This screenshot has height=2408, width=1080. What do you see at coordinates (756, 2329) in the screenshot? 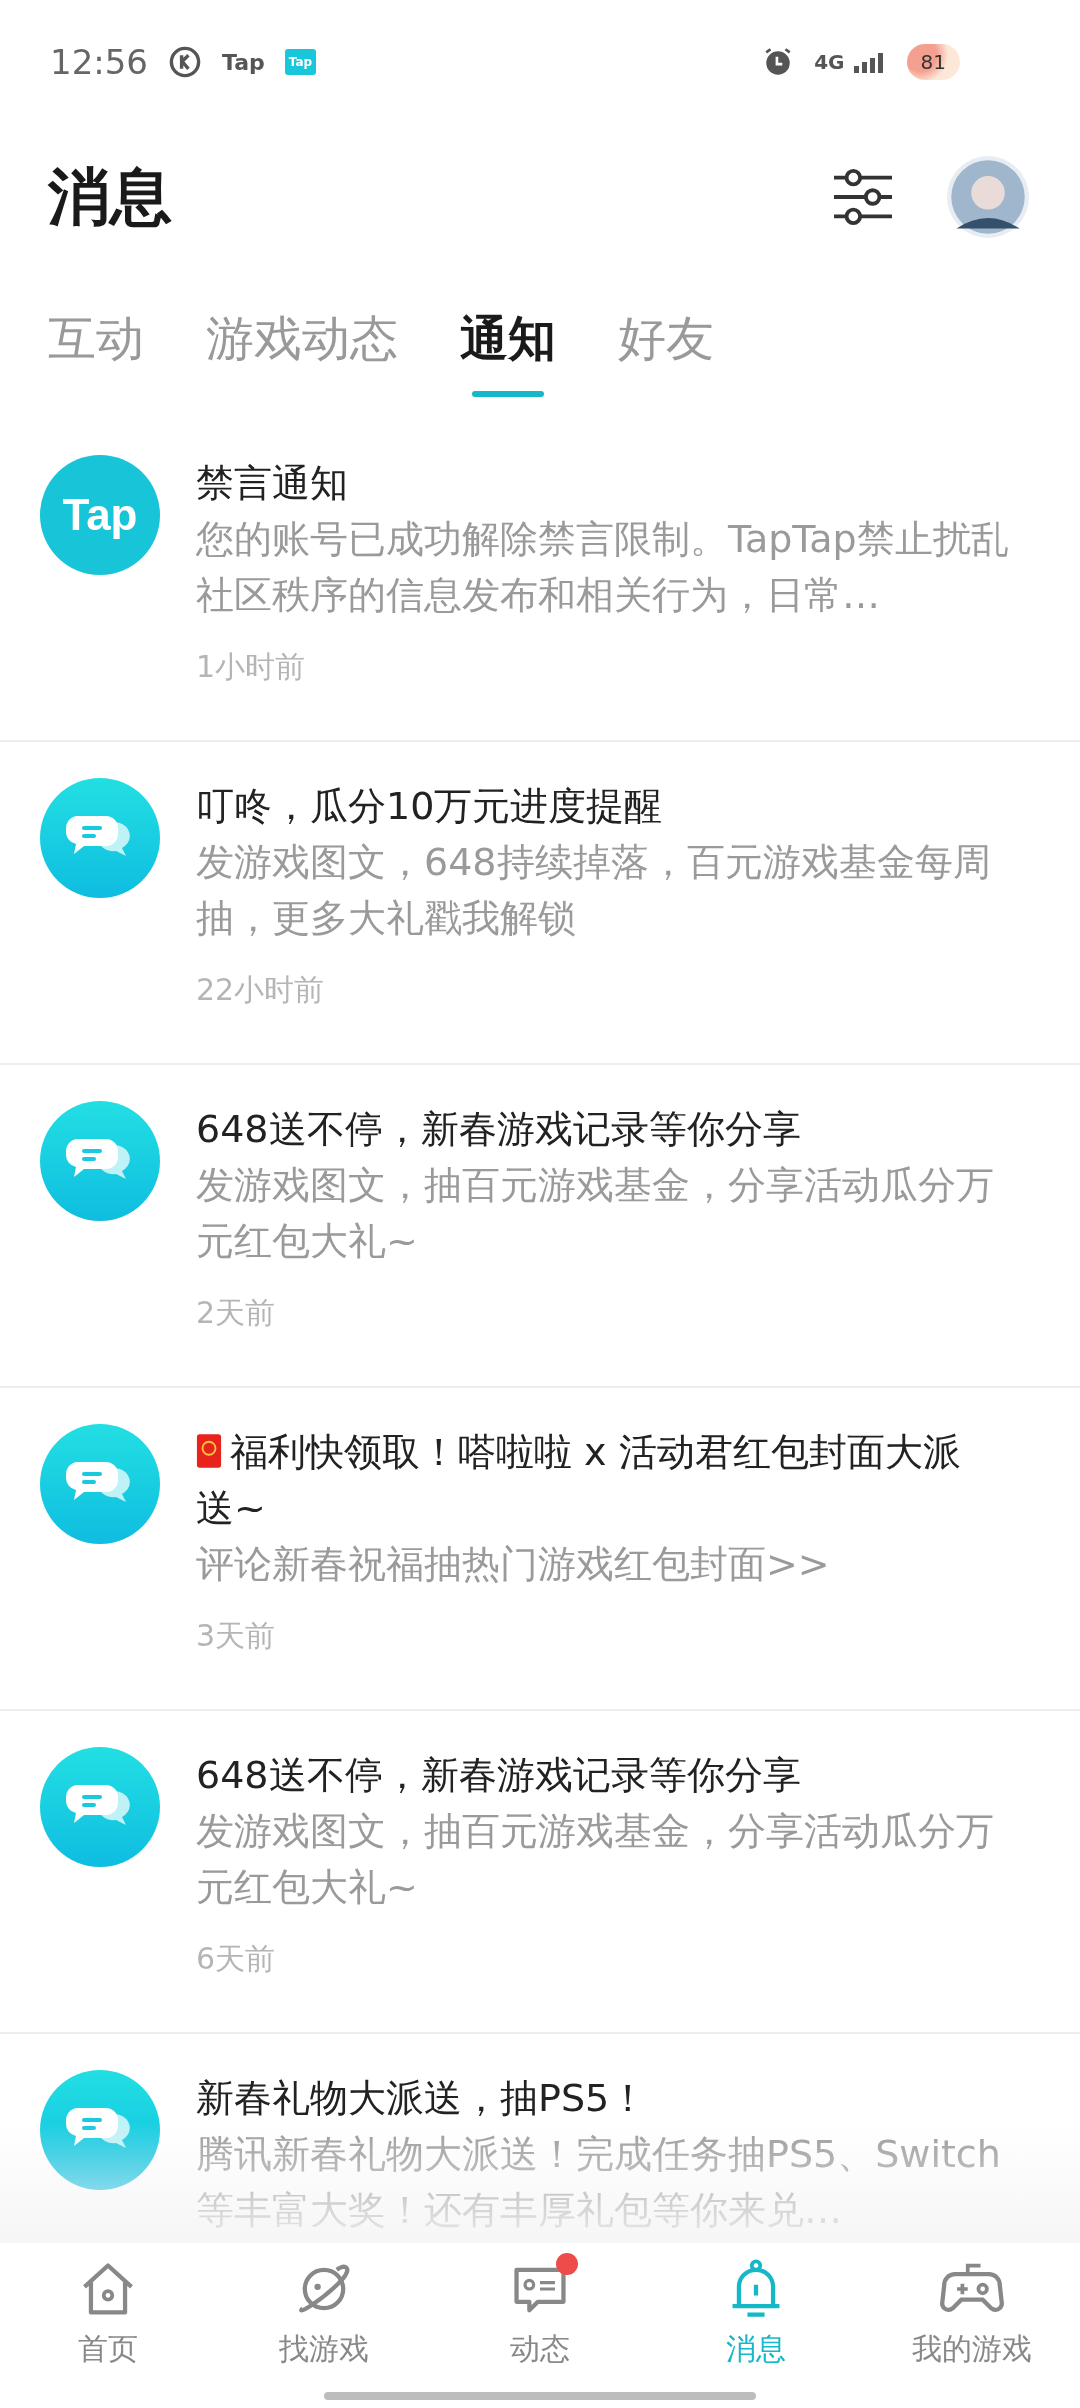
I see `nav-tab: 消息` at bounding box center [756, 2329].